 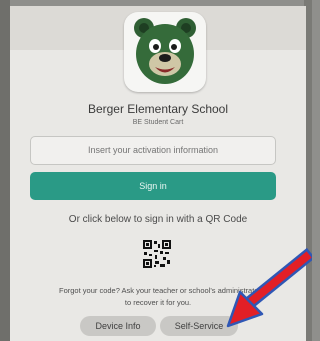 I want to click on annotation-arrow-icon, so click(x=269, y=287).